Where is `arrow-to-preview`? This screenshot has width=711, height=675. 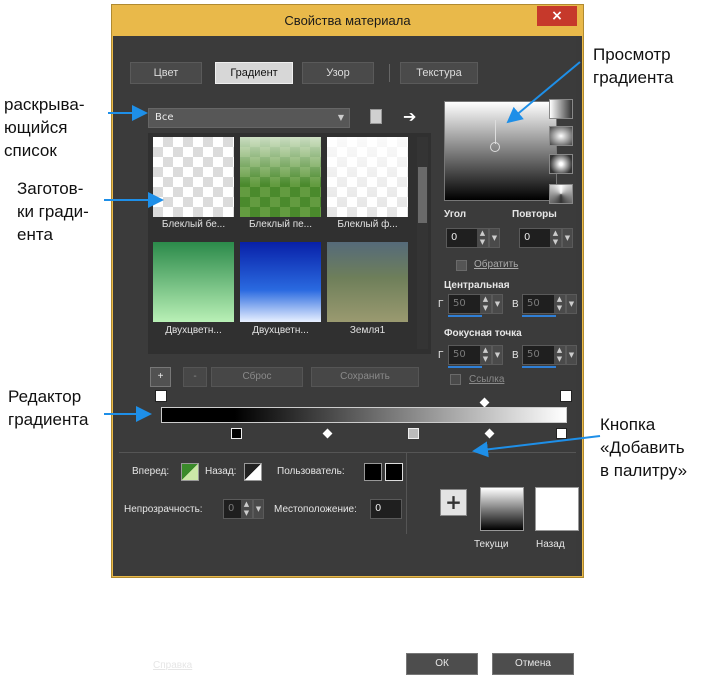 arrow-to-preview is located at coordinates (543, 92).